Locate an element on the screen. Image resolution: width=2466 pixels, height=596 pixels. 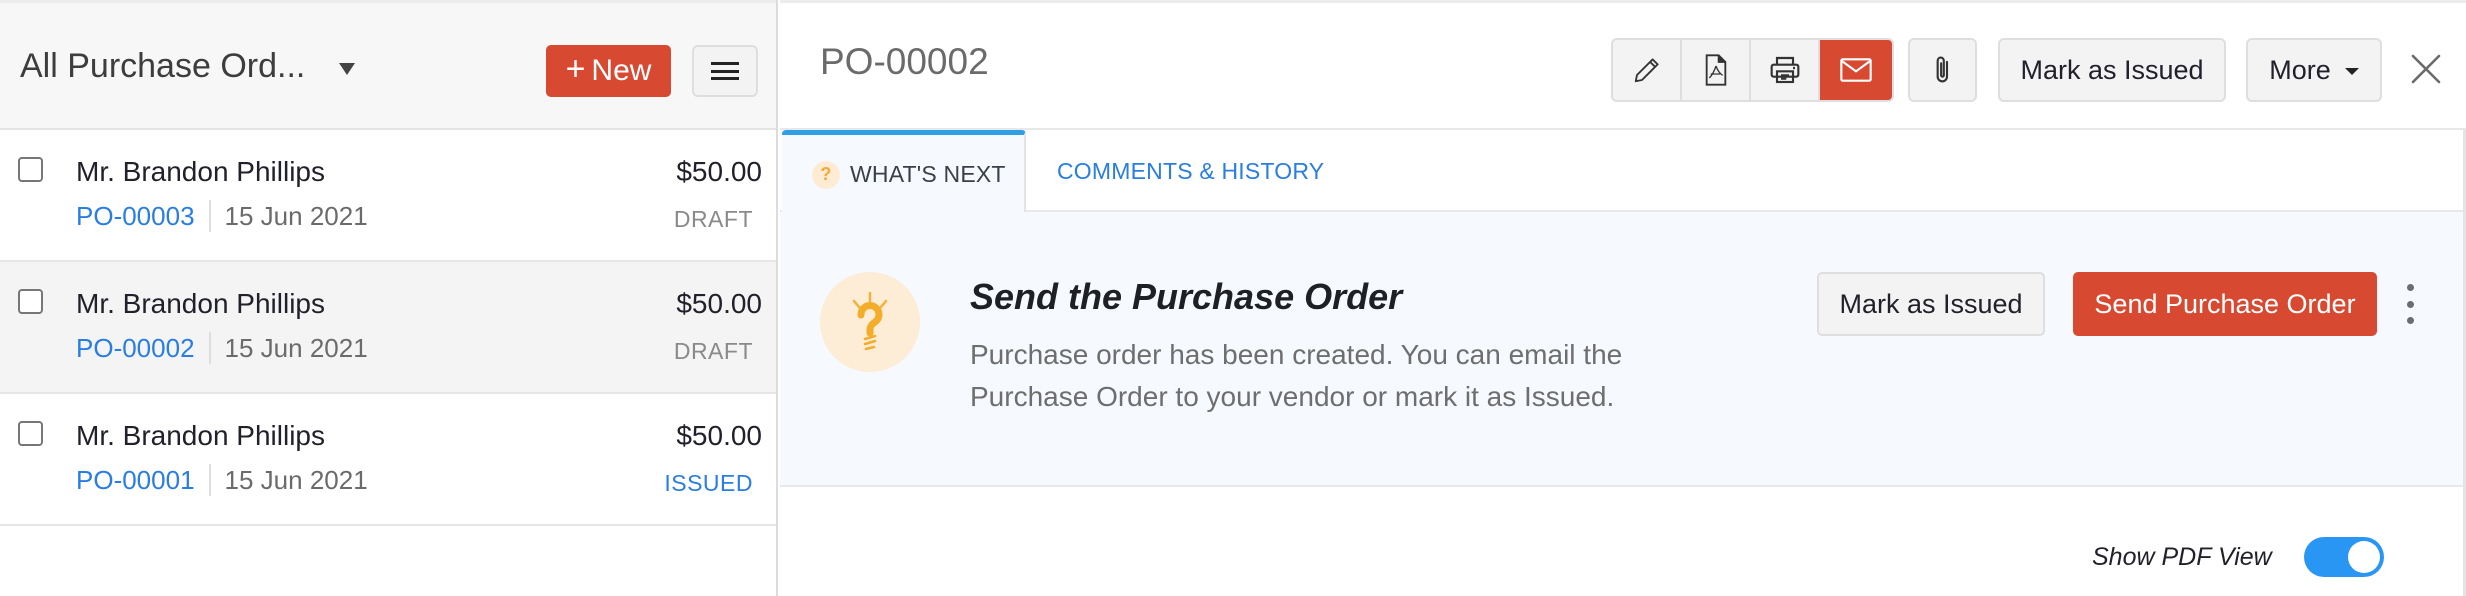
print-button is located at coordinates (1785, 70).